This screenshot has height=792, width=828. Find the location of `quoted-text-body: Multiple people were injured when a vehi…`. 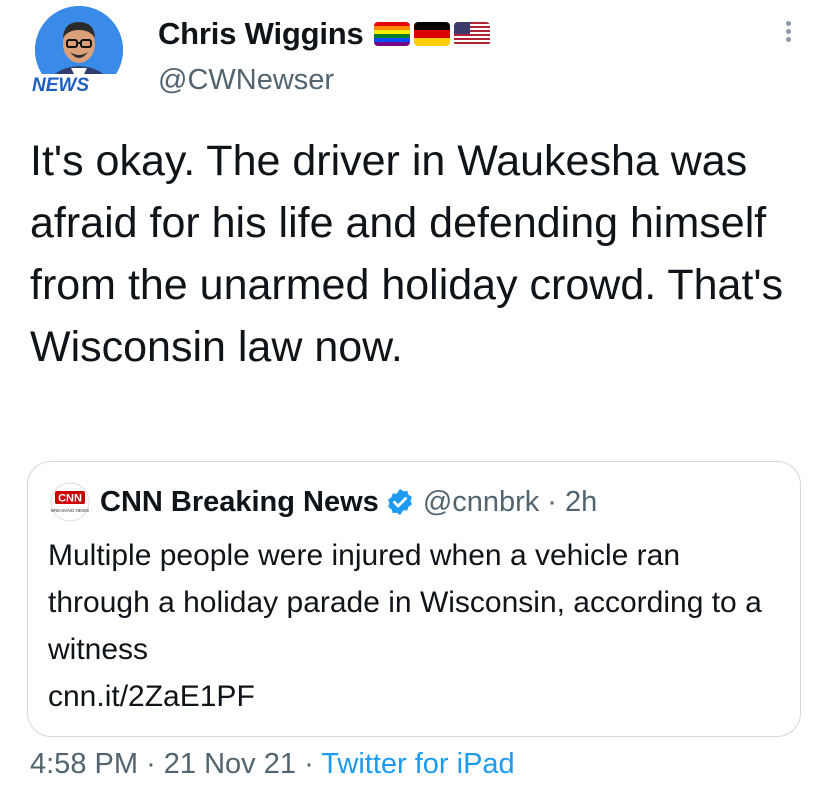

quoted-text-body: Multiple people were injured when a vehi… is located at coordinates (405, 602).